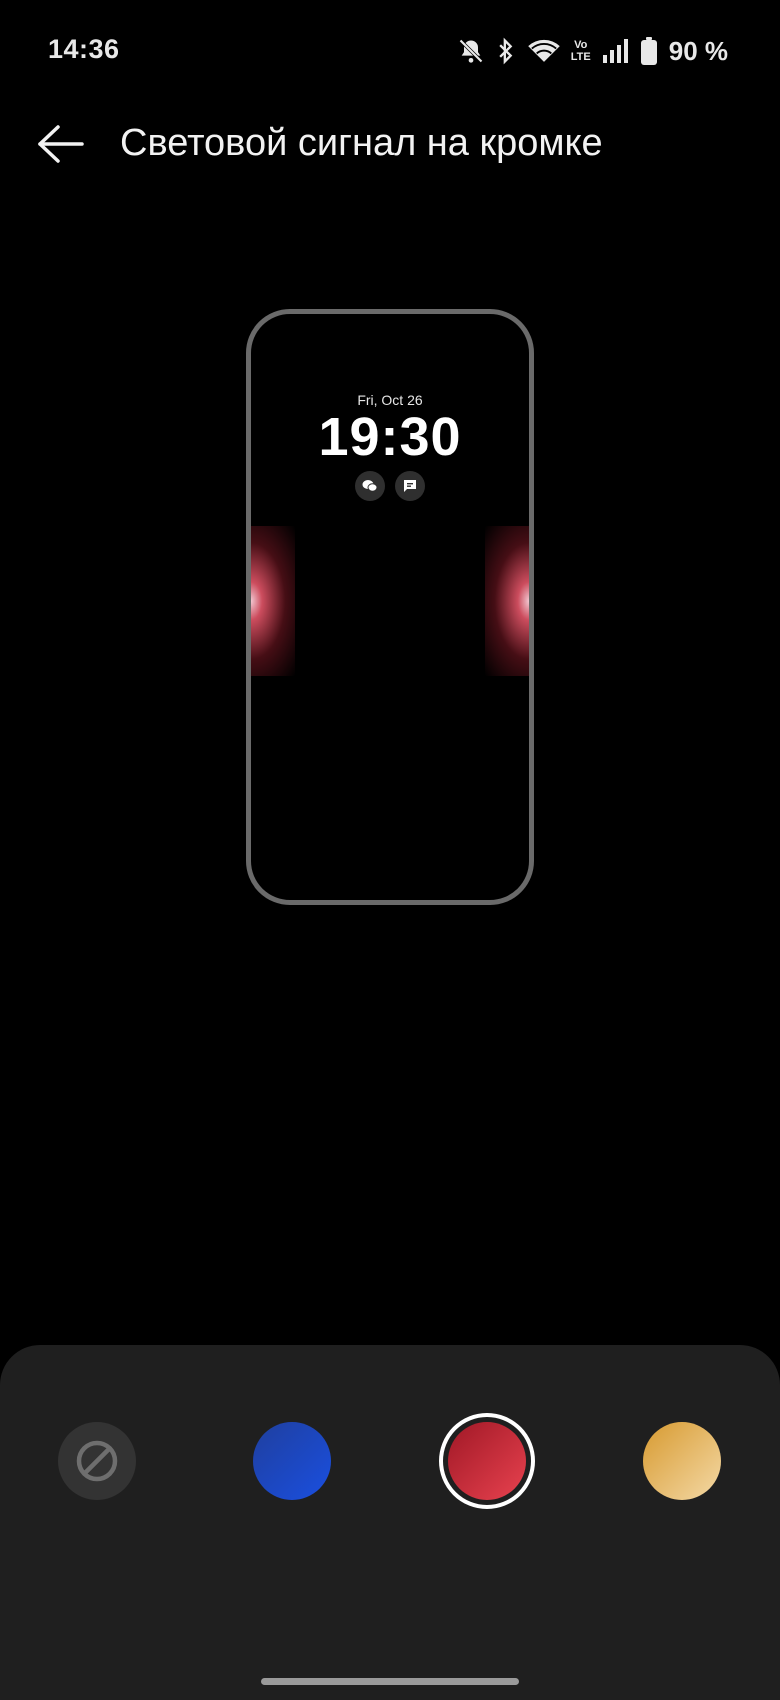 This screenshot has height=1700, width=780. What do you see at coordinates (580, 57) in the screenshot?
I see `volte-label-bottom: LTE` at bounding box center [580, 57].